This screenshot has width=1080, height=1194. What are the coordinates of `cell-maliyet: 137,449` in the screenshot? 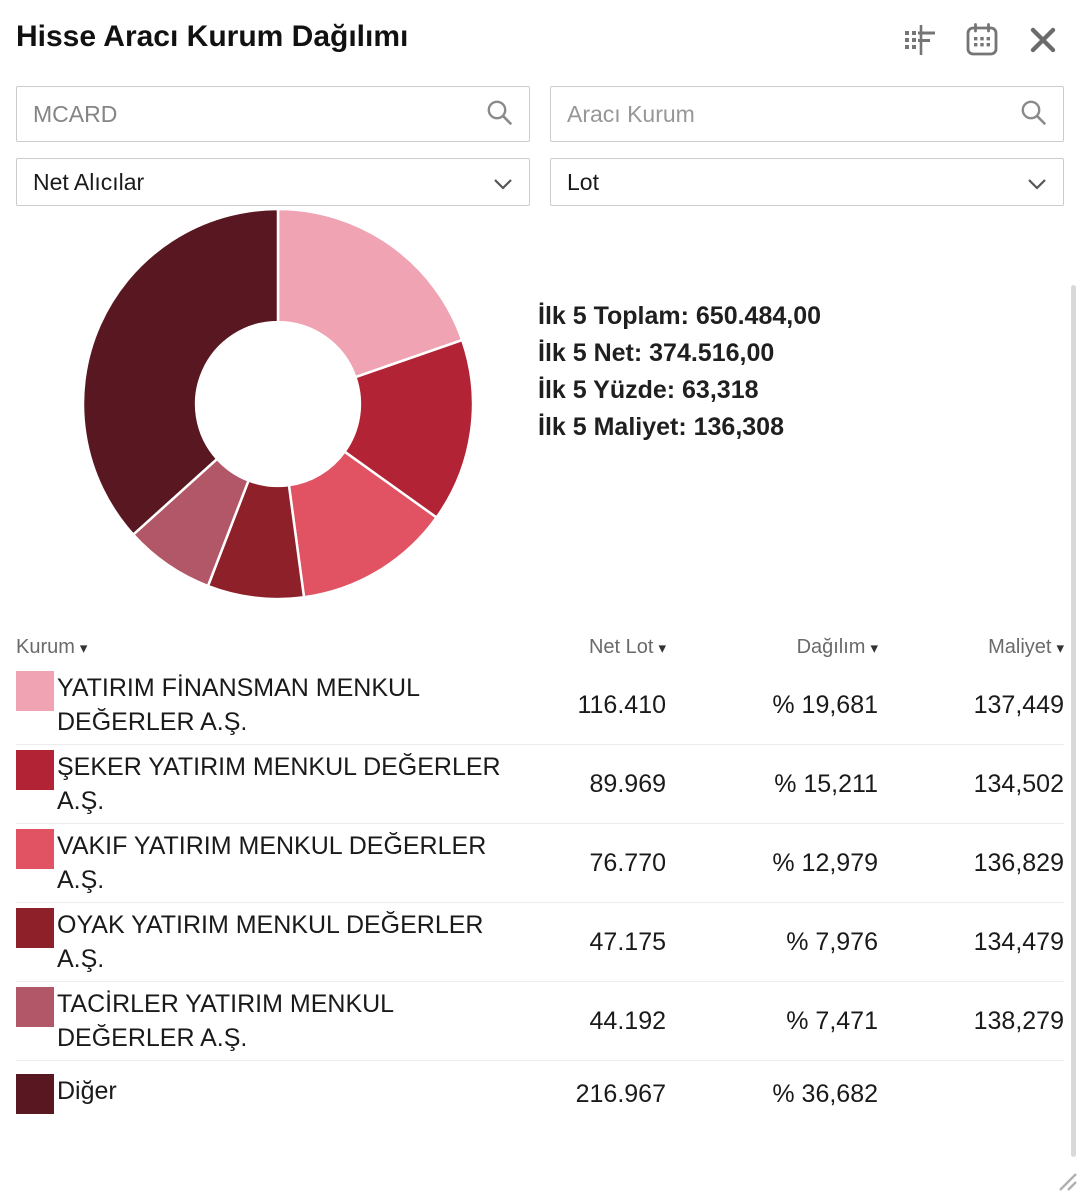 It's located at (1018, 704).